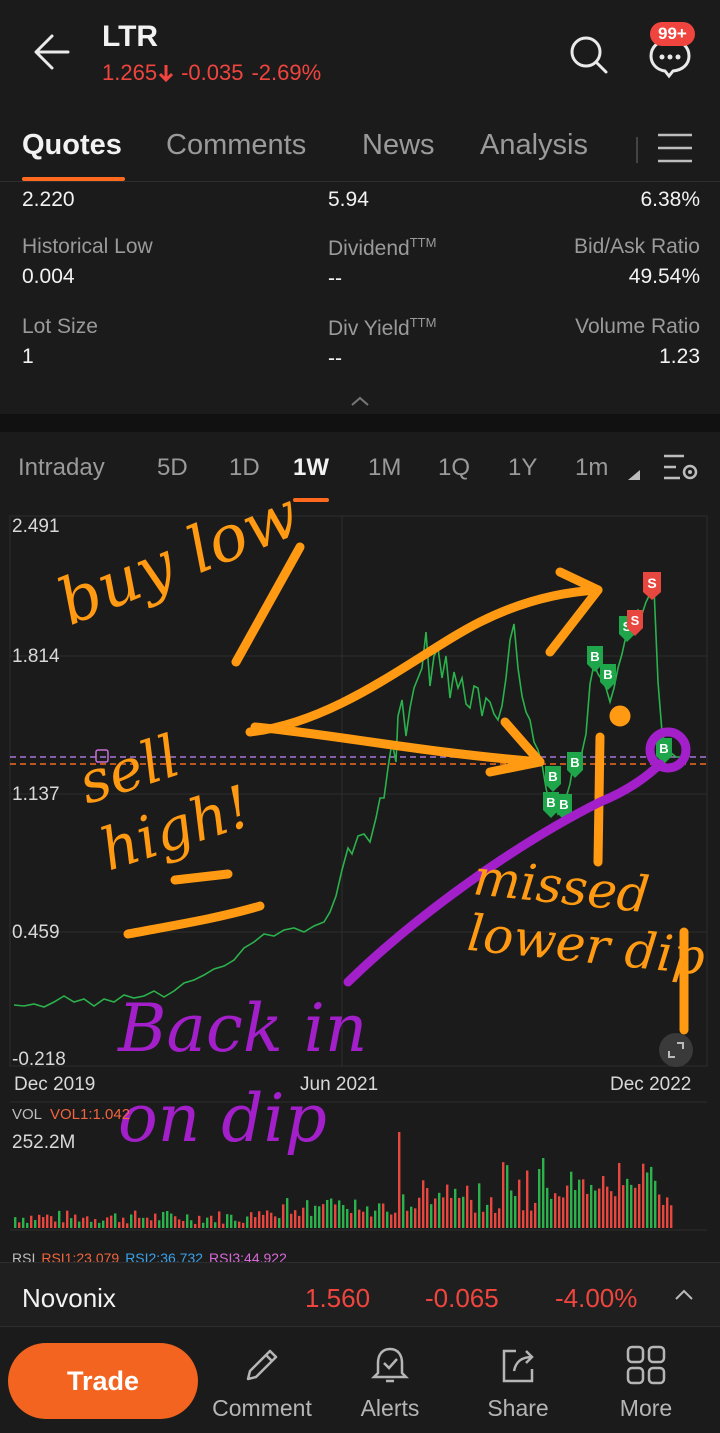 The image size is (720, 1433). Describe the element at coordinates (262, 1365) in the screenshot. I see `pencil-icon` at that location.